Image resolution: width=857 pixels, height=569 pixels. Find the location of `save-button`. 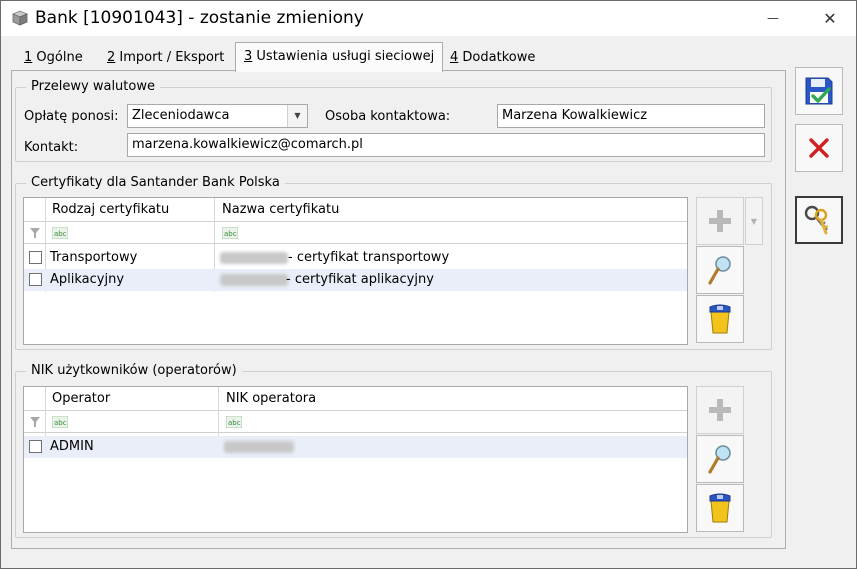

save-button is located at coordinates (819, 91).